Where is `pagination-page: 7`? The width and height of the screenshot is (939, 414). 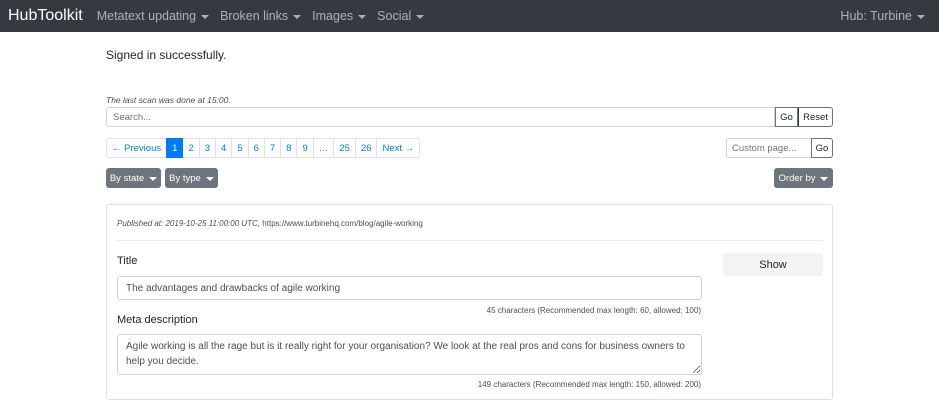
pagination-page: 7 is located at coordinates (272, 148).